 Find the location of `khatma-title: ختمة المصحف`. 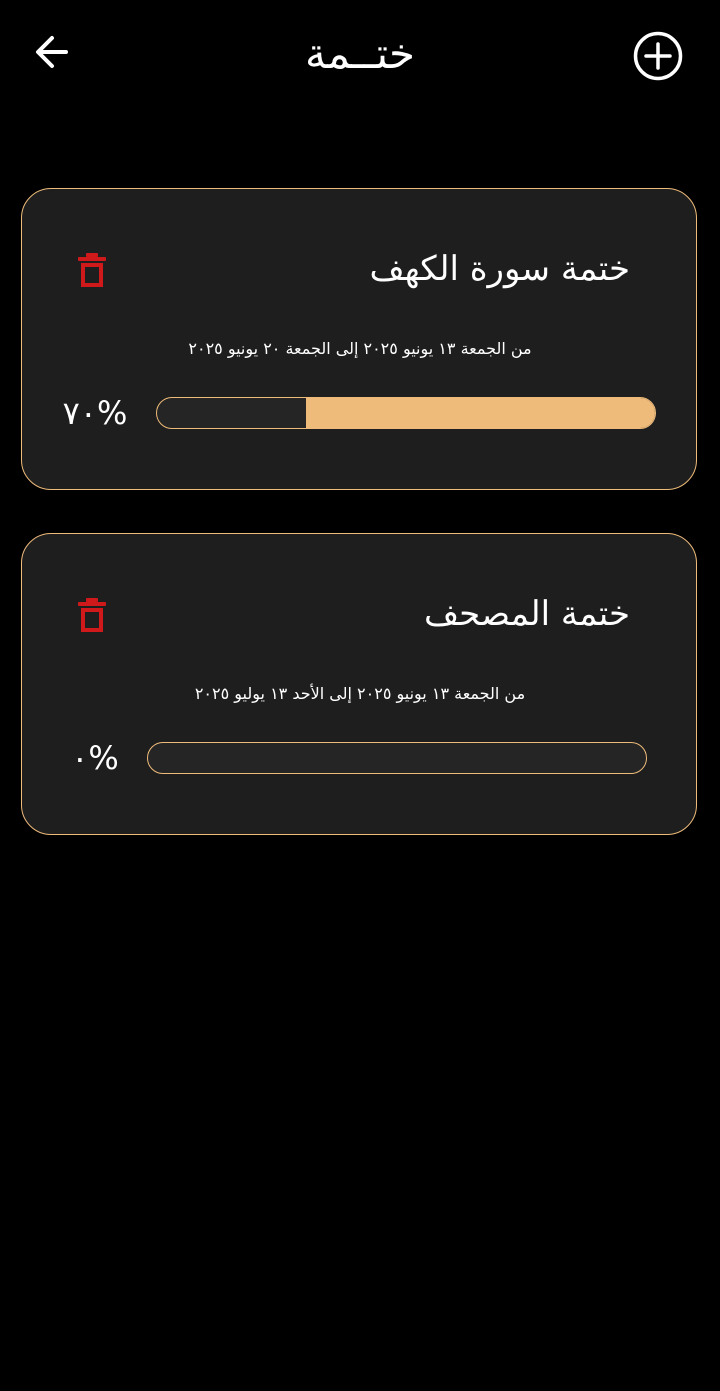

khatma-title: ختمة المصحف is located at coordinates (526, 614).